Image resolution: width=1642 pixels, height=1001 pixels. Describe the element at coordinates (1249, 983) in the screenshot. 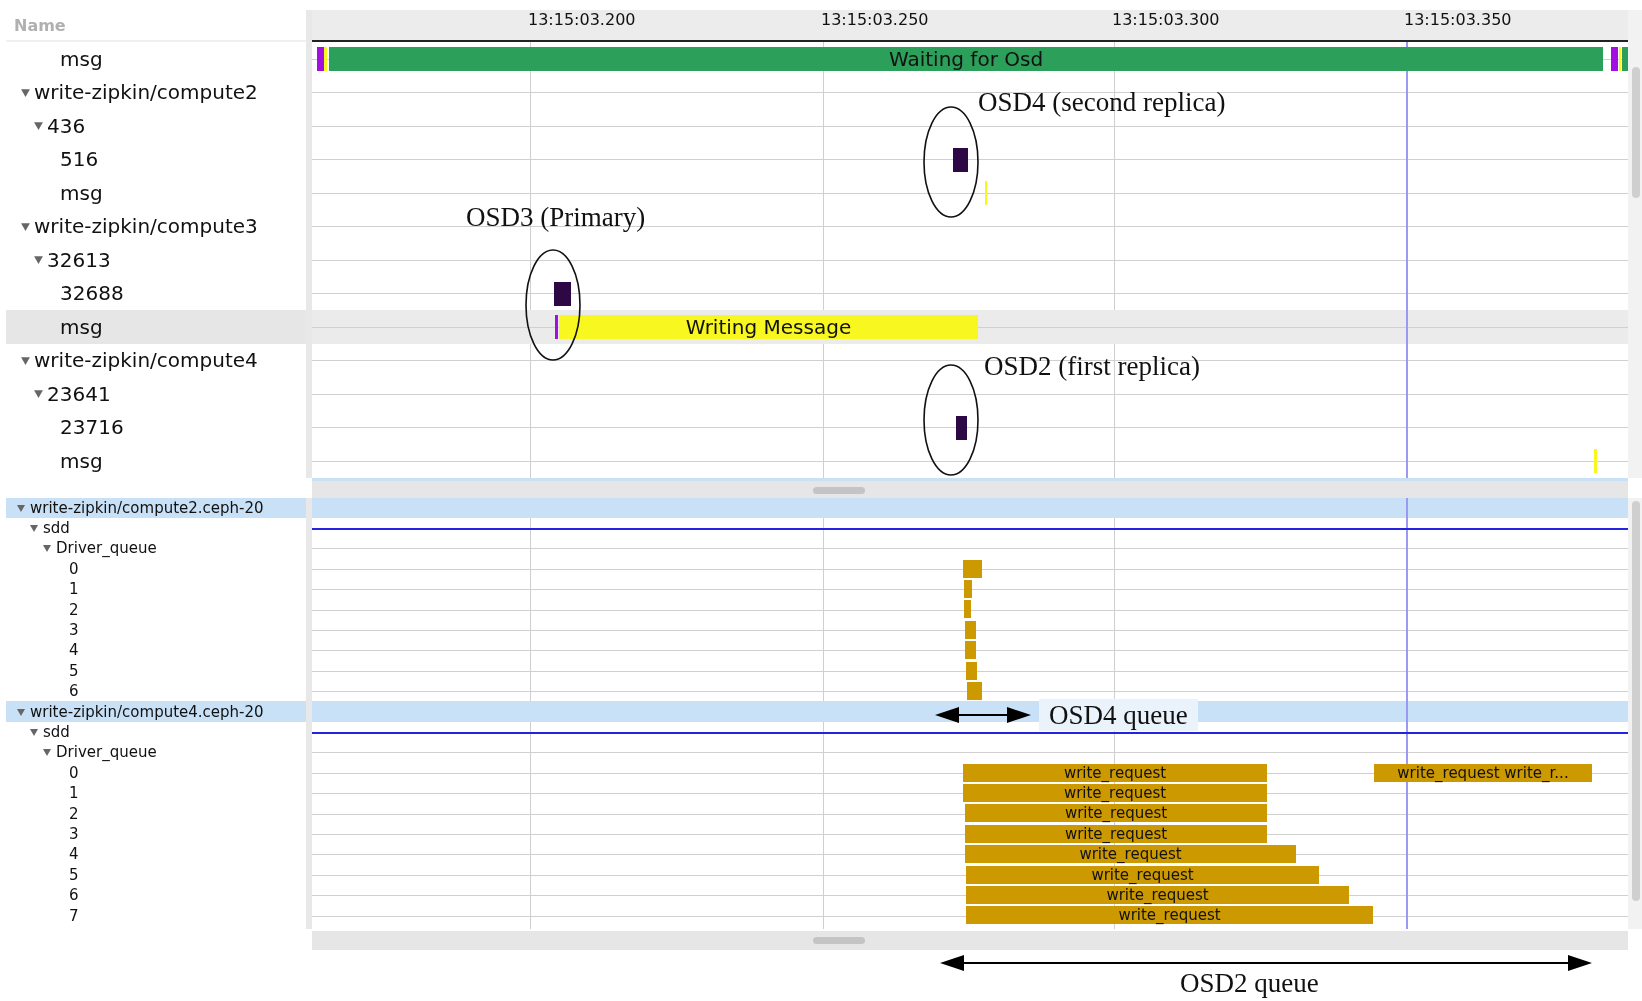

I see `annotation-label: OSD2 queue` at that location.